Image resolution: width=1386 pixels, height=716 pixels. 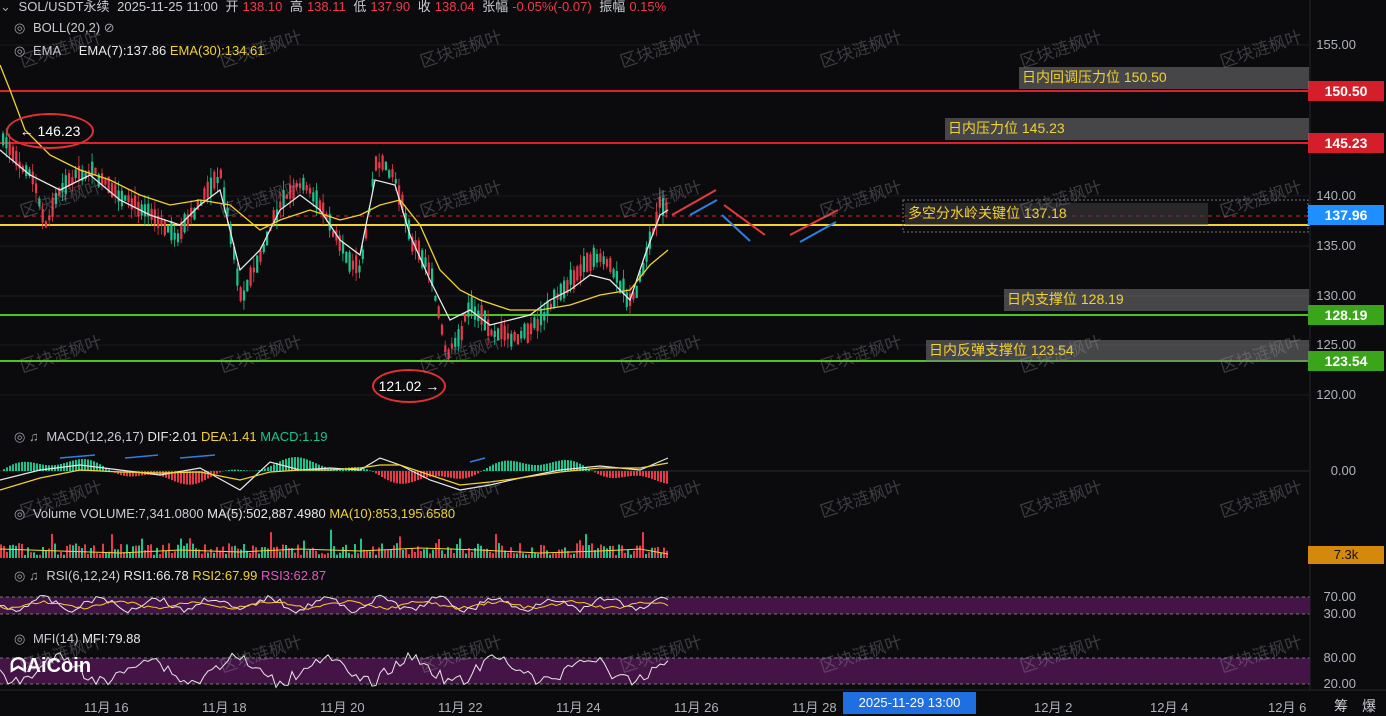 What do you see at coordinates (109, 27) in the screenshot?
I see `hide-icon: ⊘` at bounding box center [109, 27].